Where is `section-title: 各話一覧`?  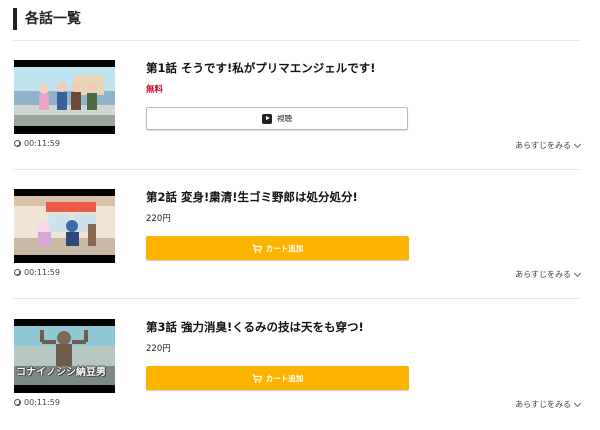 section-title: 各話一覧 is located at coordinates (47, 19).